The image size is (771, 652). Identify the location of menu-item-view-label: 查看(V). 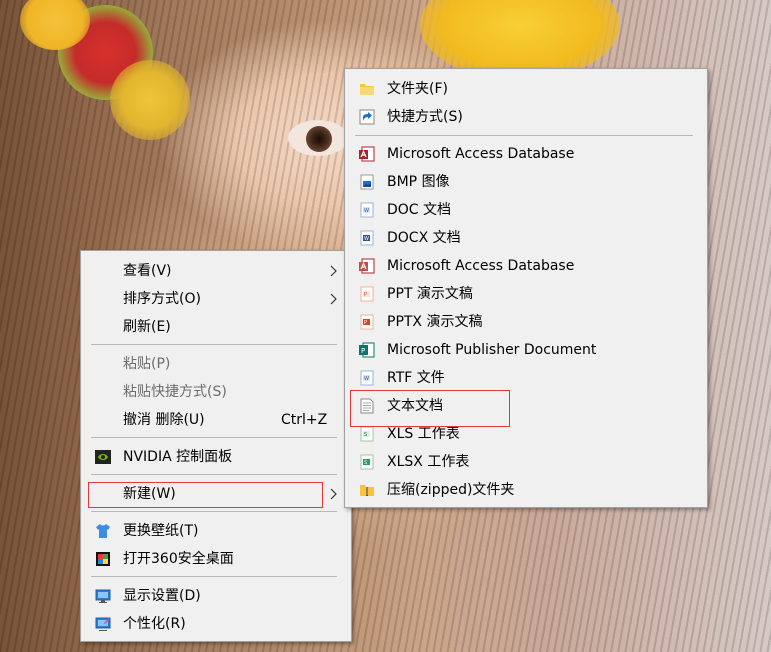
(147, 271).